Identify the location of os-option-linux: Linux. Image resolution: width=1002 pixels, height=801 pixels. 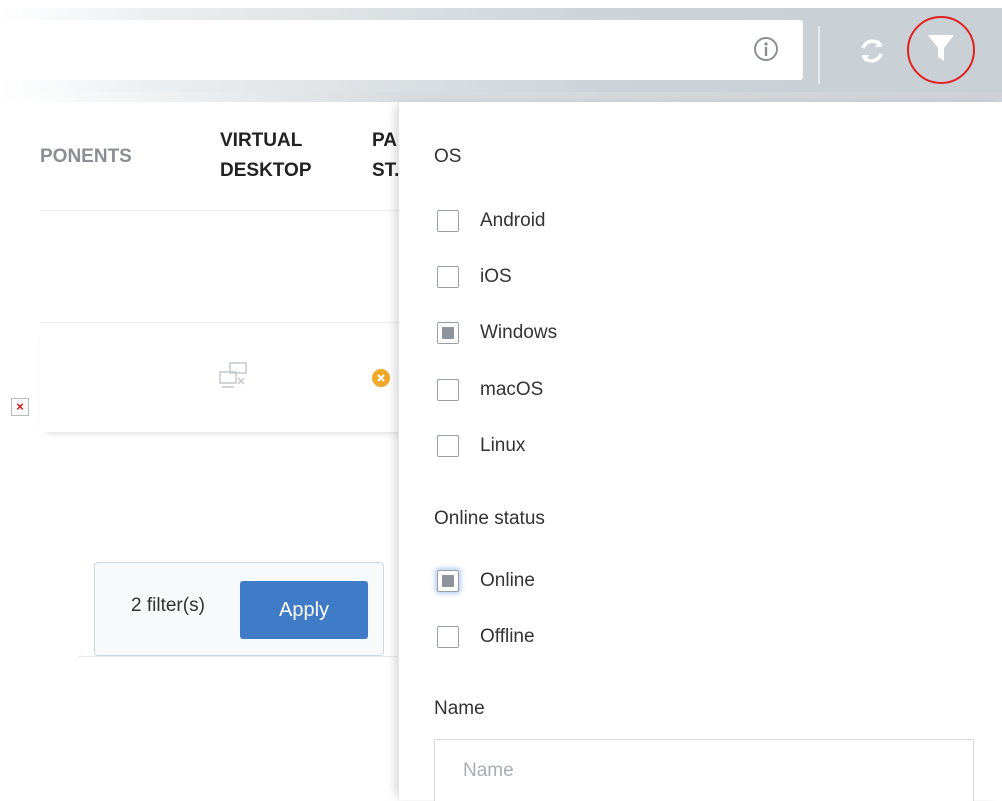
(481, 446).